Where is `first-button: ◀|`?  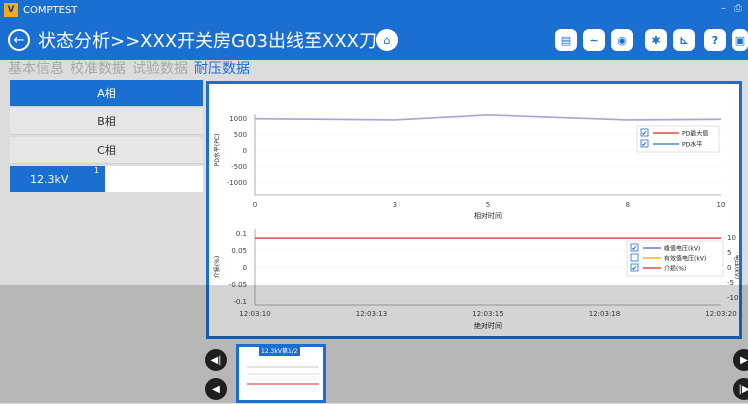 first-button: ◀| is located at coordinates (216, 360).